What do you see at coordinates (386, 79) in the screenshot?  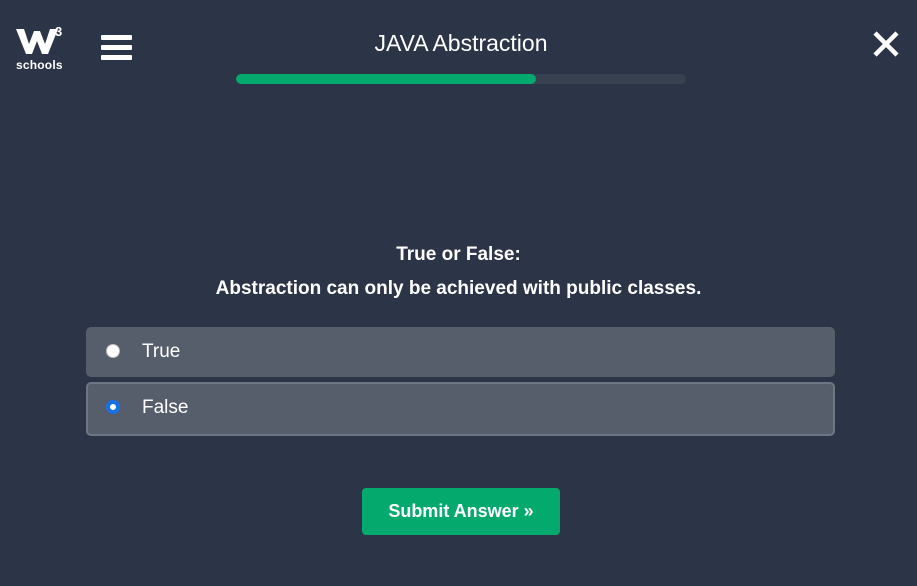 I see `quiz-progress-fill` at bounding box center [386, 79].